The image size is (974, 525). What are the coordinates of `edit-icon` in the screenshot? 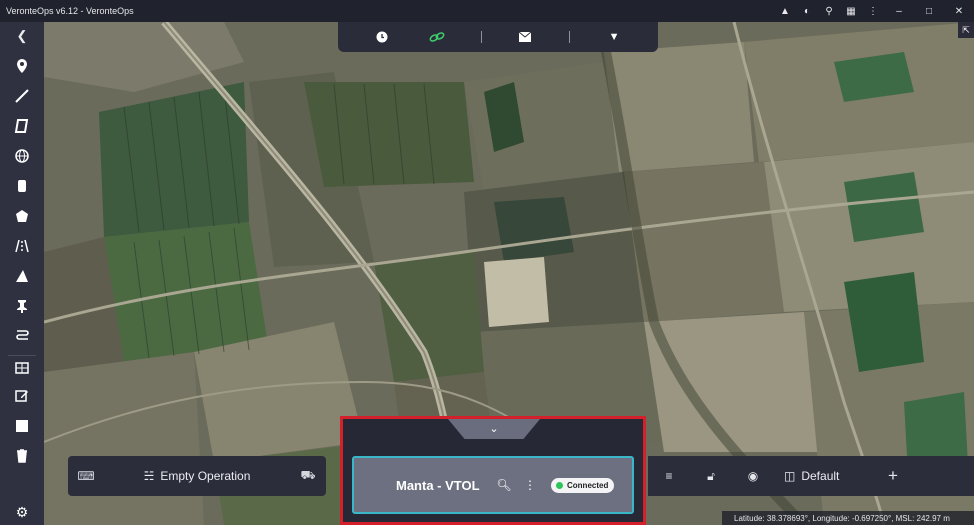 It's located at (22, 396).